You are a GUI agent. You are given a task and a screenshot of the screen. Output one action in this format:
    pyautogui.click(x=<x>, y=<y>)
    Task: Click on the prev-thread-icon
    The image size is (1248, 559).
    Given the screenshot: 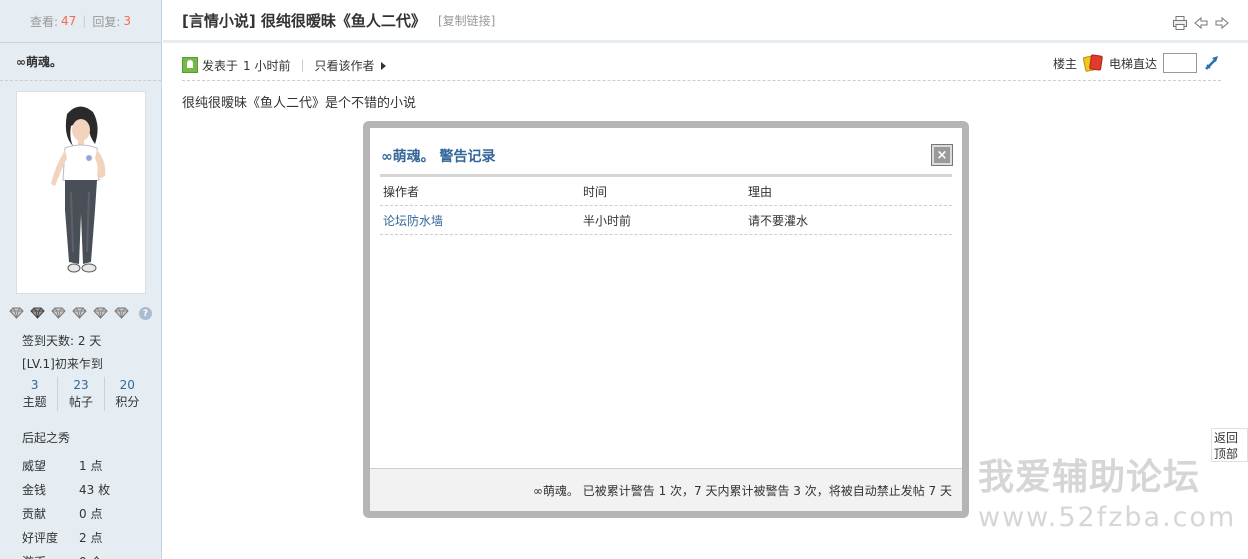 What is the action you would take?
    pyautogui.click(x=1201, y=23)
    